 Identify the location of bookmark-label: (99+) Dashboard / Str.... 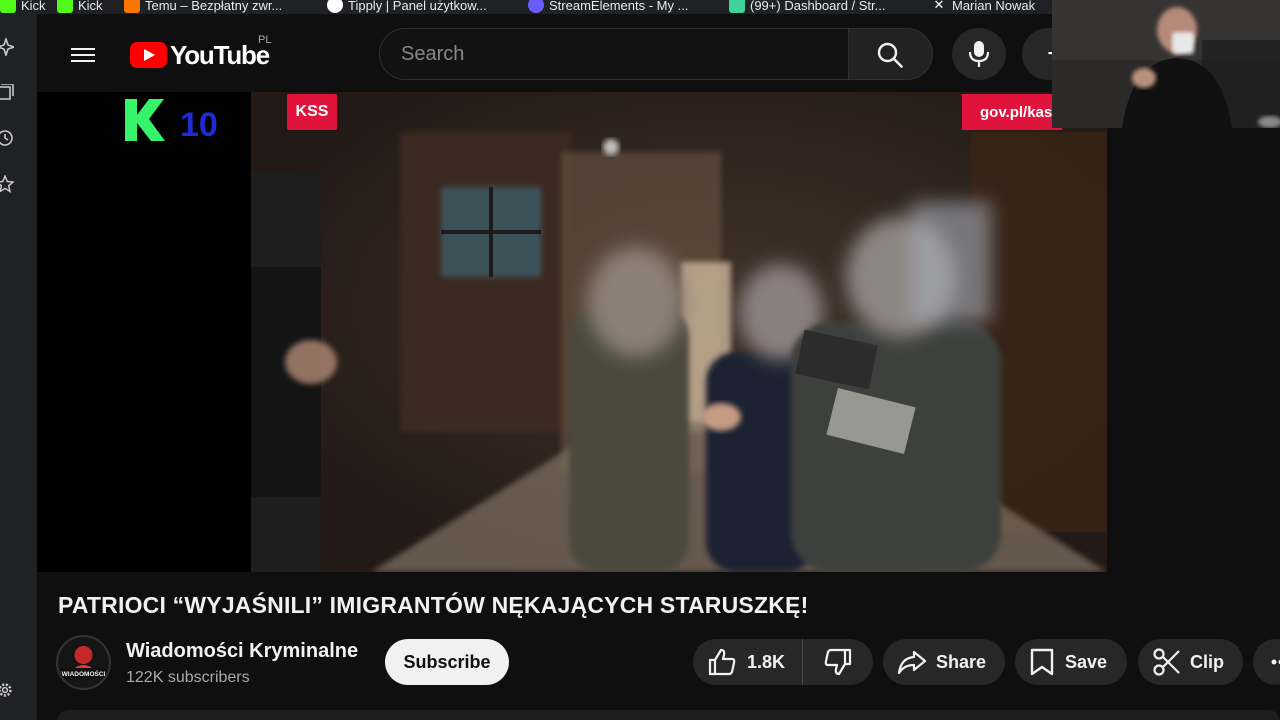
(818, 6).